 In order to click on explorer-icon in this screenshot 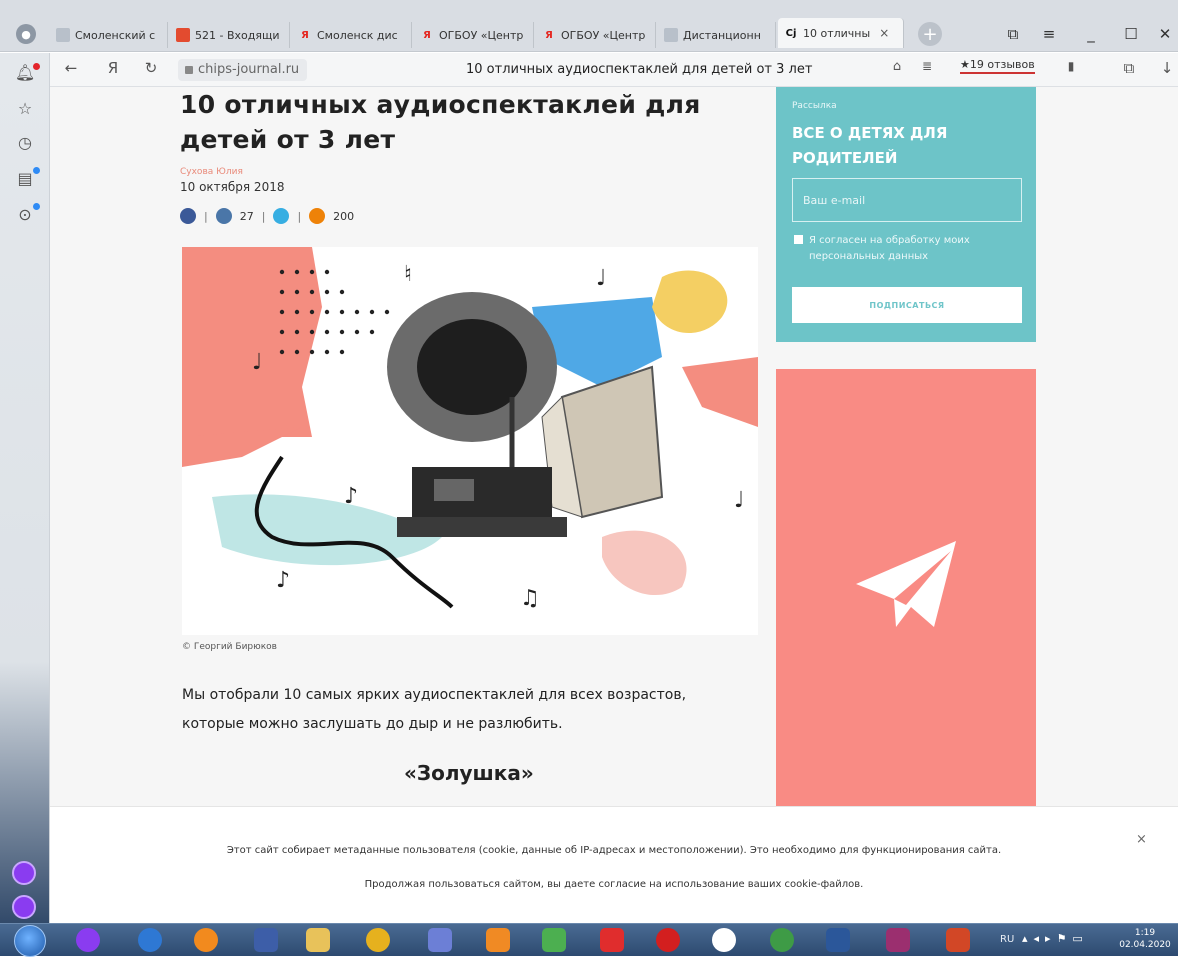, I will do `click(318, 940)`.